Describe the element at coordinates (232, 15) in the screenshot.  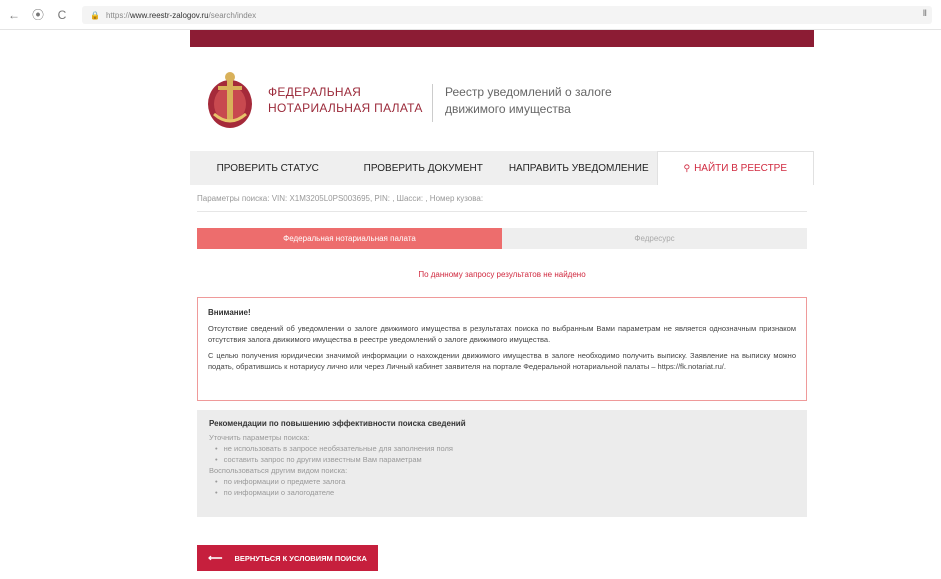
I see `url-path: /search/index` at that location.